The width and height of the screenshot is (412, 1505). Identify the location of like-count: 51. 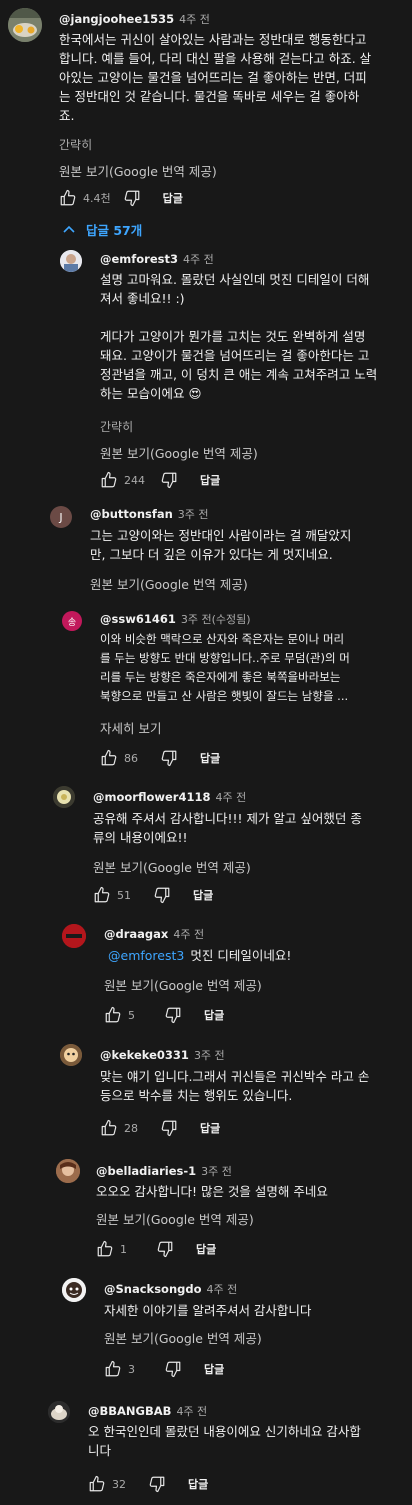
(124, 895).